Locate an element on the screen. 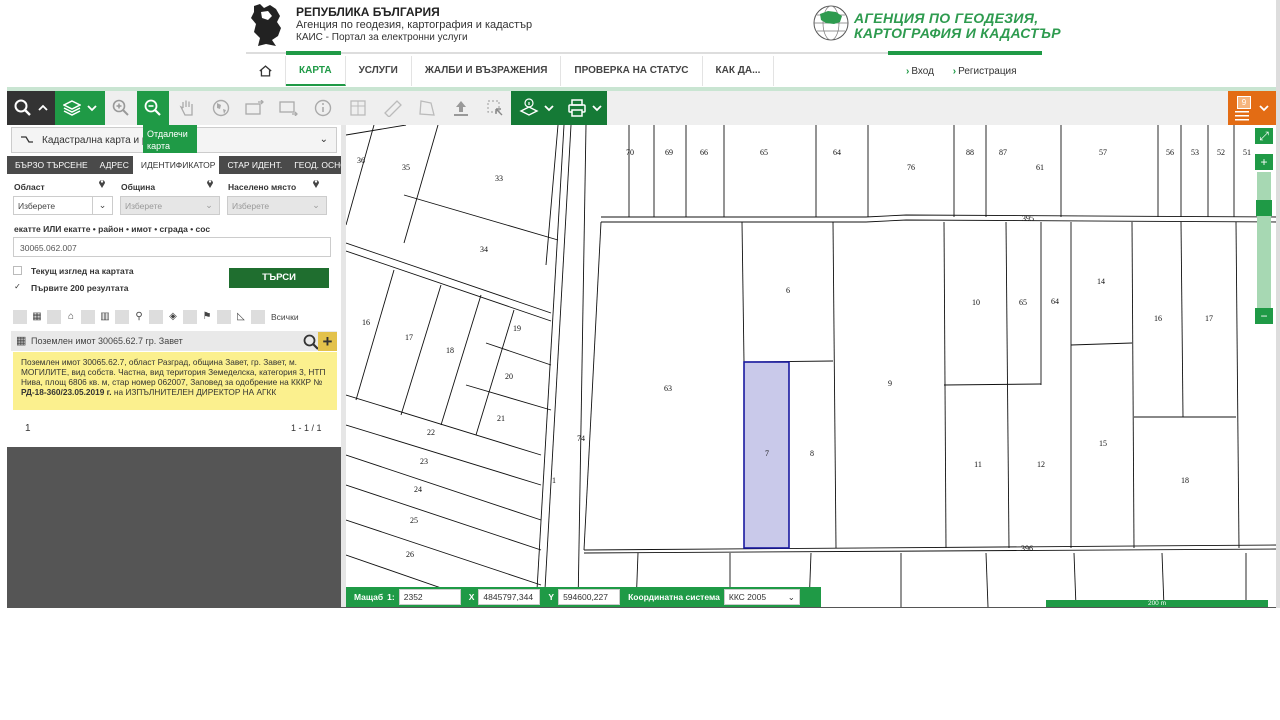  parcel-label: 65 is located at coordinates (764, 152).